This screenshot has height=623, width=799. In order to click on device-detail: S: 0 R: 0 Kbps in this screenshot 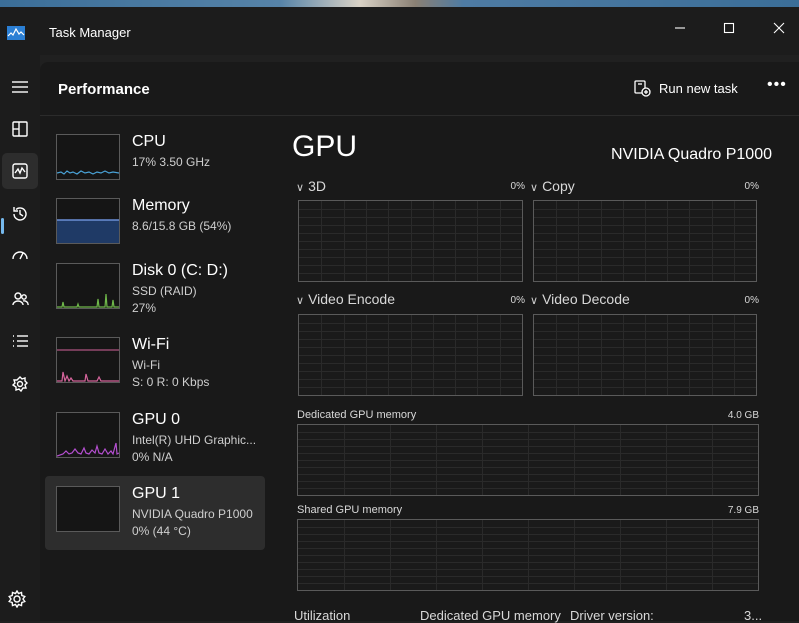, I will do `click(171, 382)`.